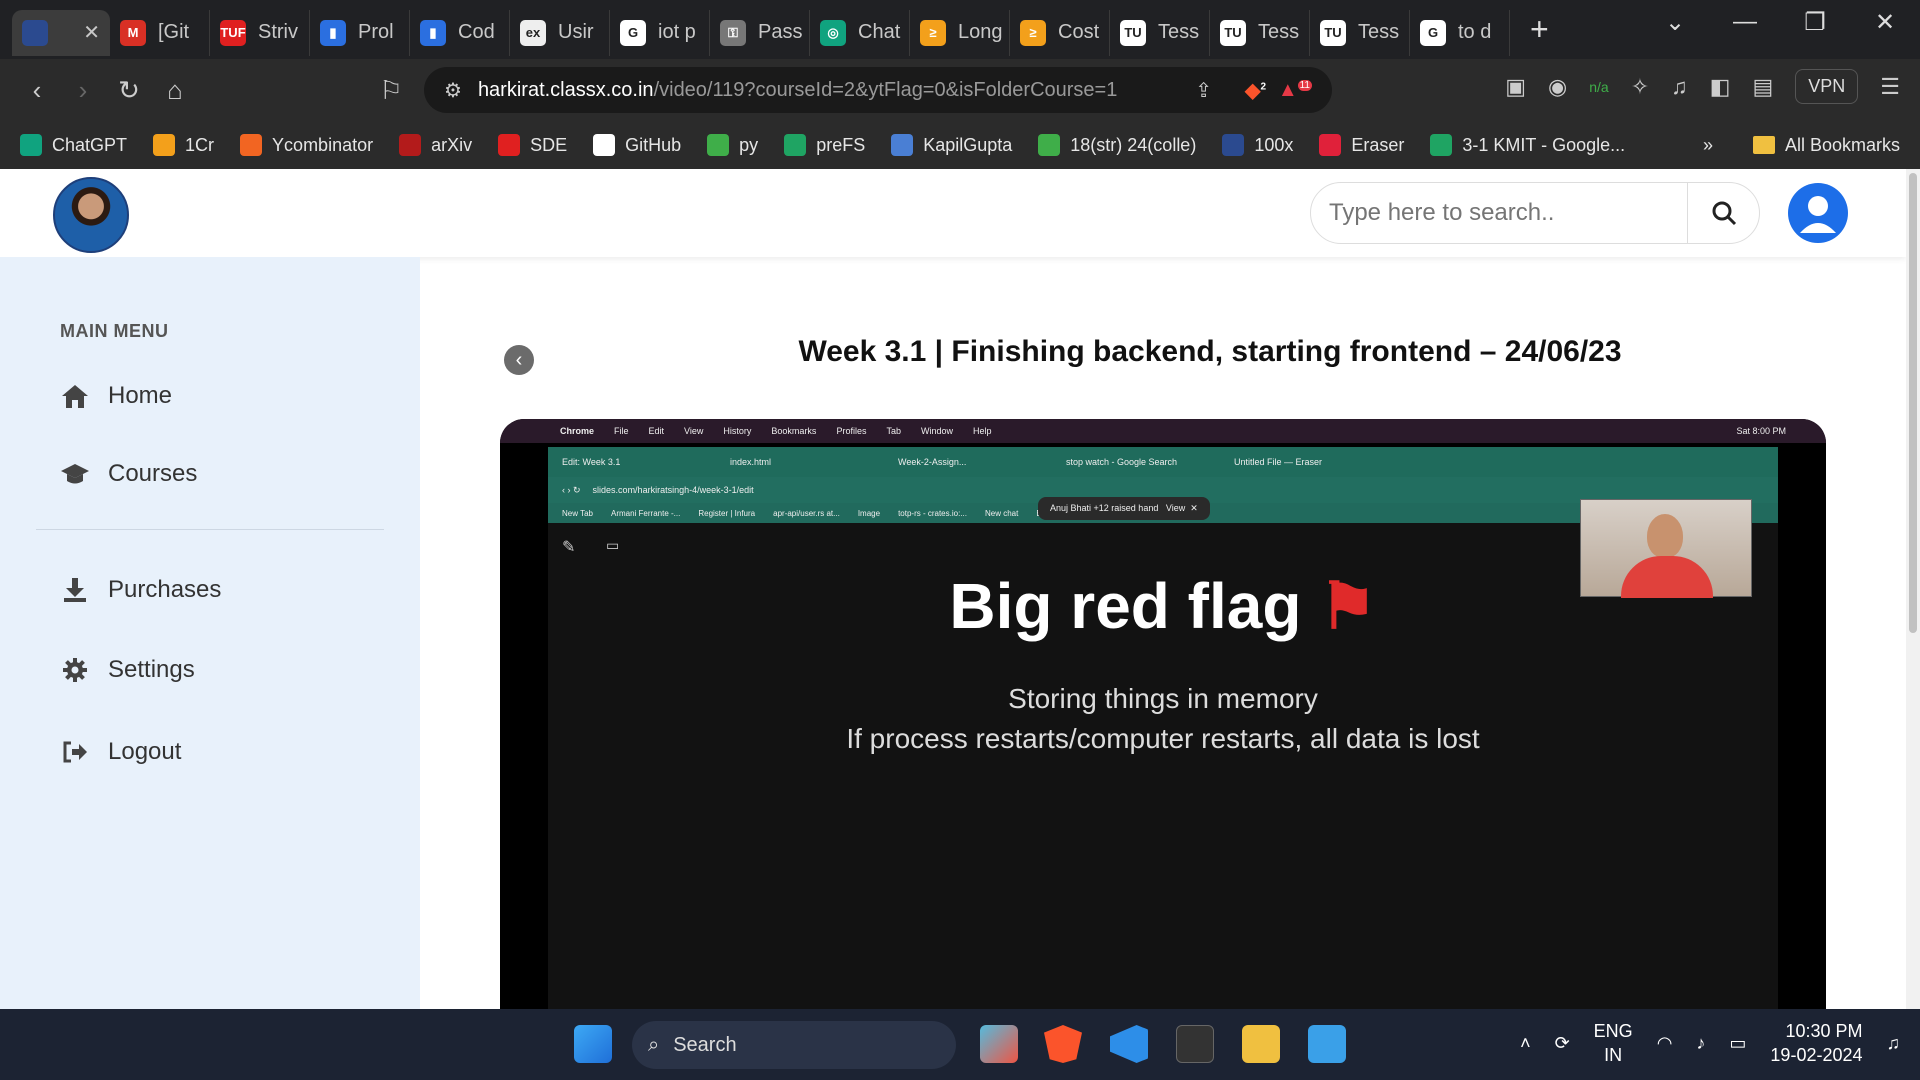  Describe the element at coordinates (960, 32) in the screenshot. I see `browser-tab: ≥ Long` at that location.